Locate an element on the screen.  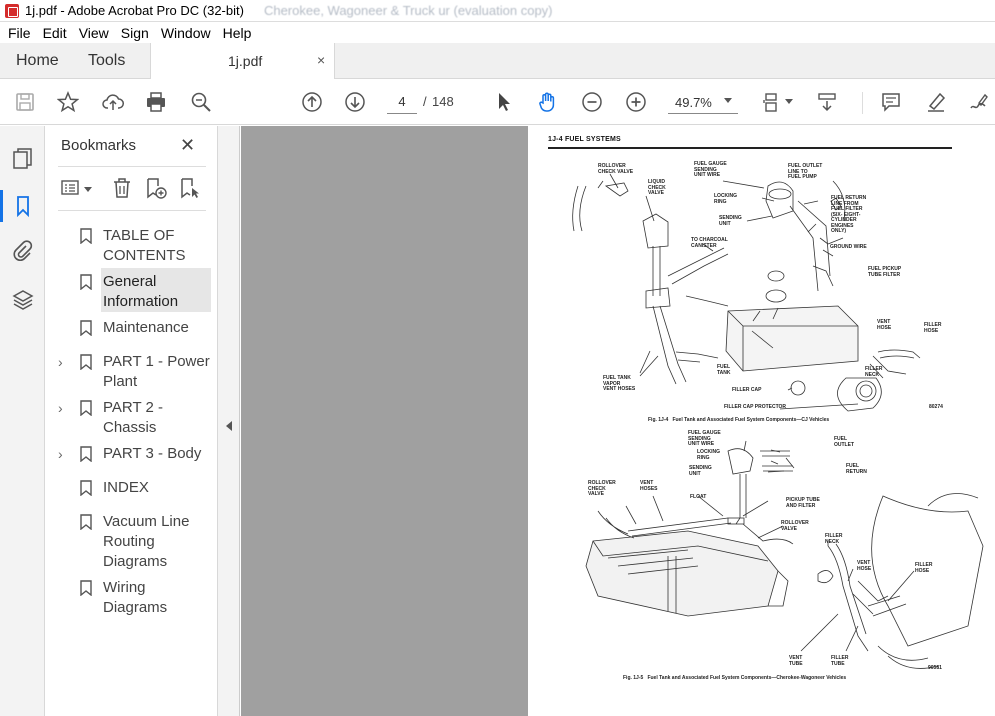
next-page-icon is located at coordinates (355, 102).